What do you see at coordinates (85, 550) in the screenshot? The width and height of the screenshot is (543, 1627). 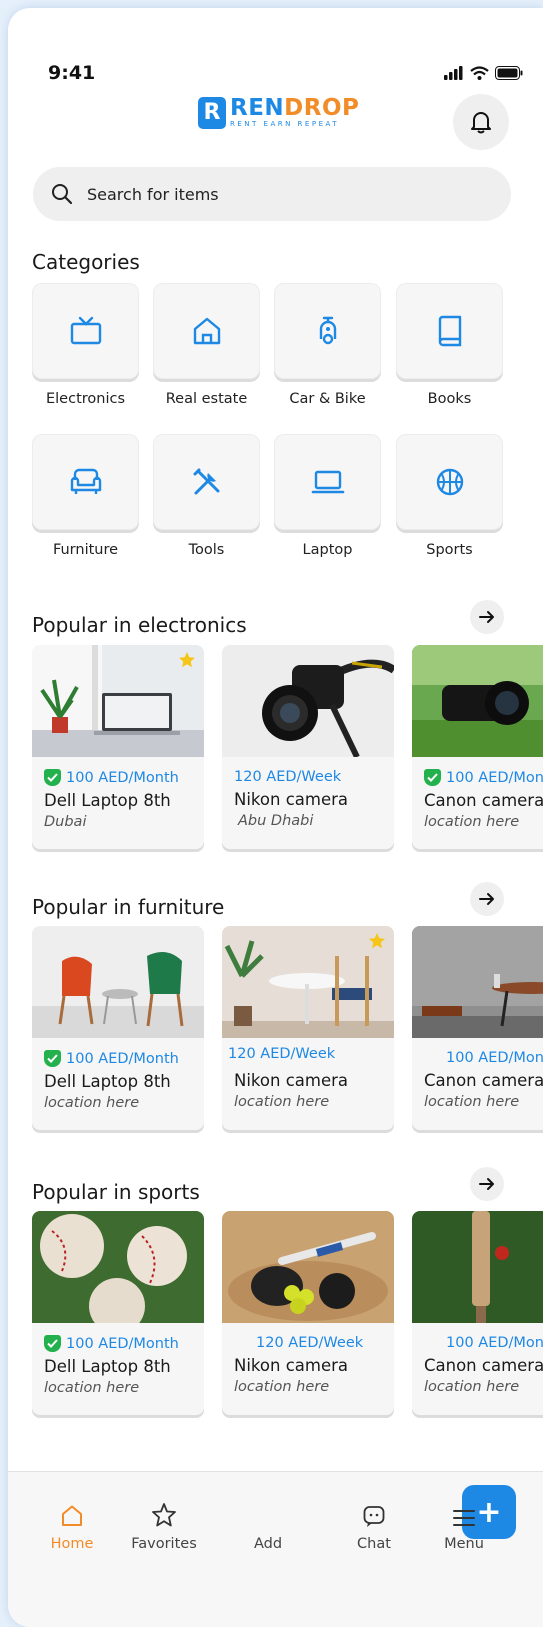 I see `category-label: Furniture` at bounding box center [85, 550].